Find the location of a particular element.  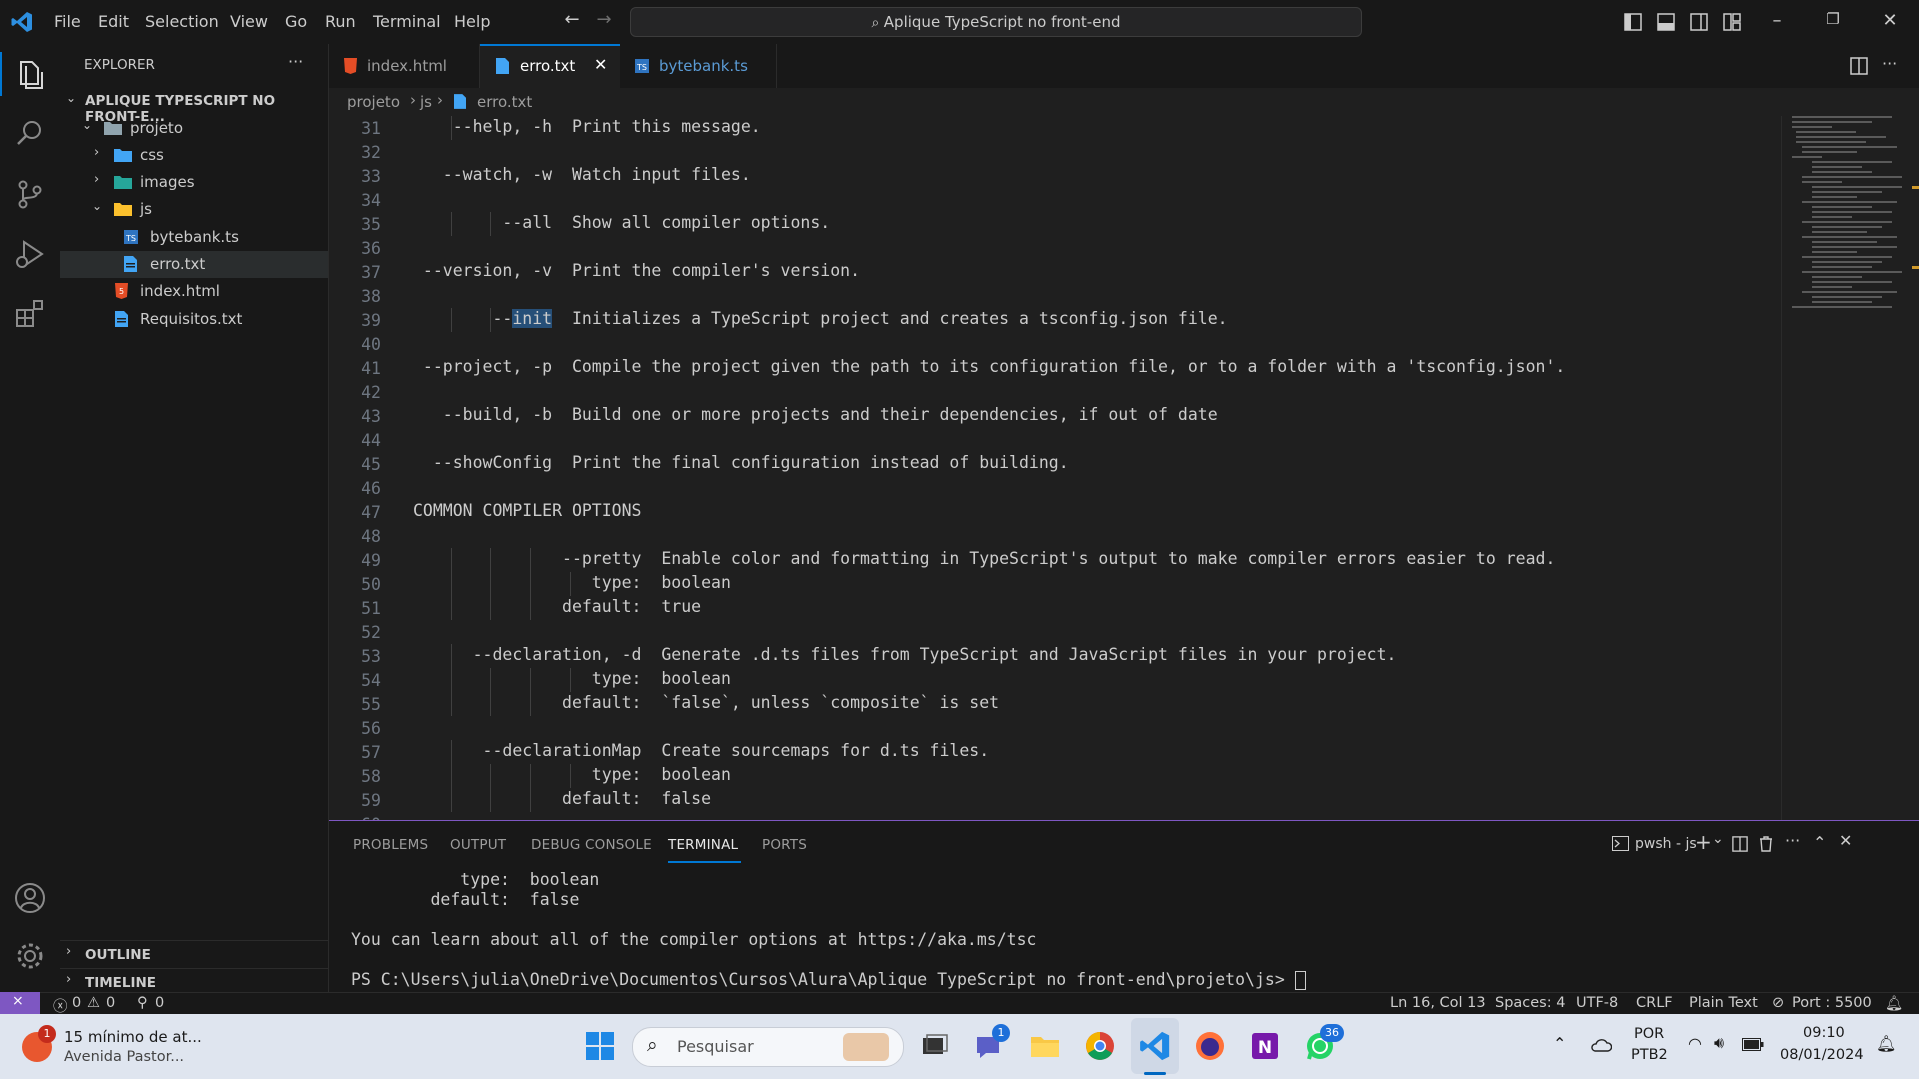

volume-icon: 🔊︎ is located at coordinates (1719, 1043).